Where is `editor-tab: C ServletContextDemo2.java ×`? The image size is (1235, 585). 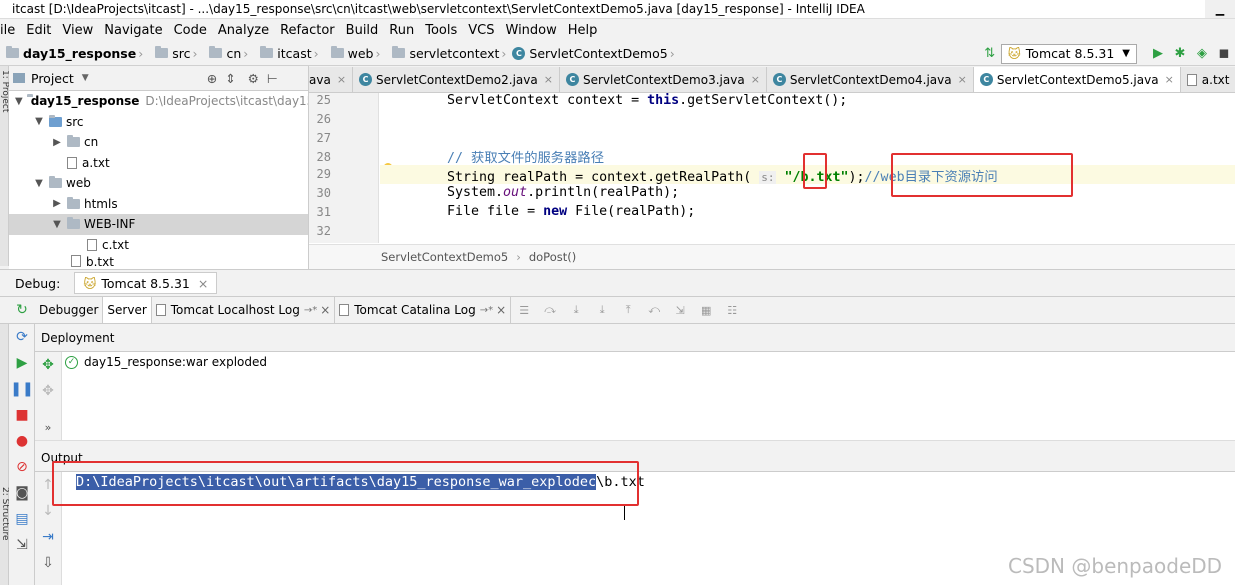 editor-tab: C ServletContextDemo2.java × is located at coordinates (456, 79).